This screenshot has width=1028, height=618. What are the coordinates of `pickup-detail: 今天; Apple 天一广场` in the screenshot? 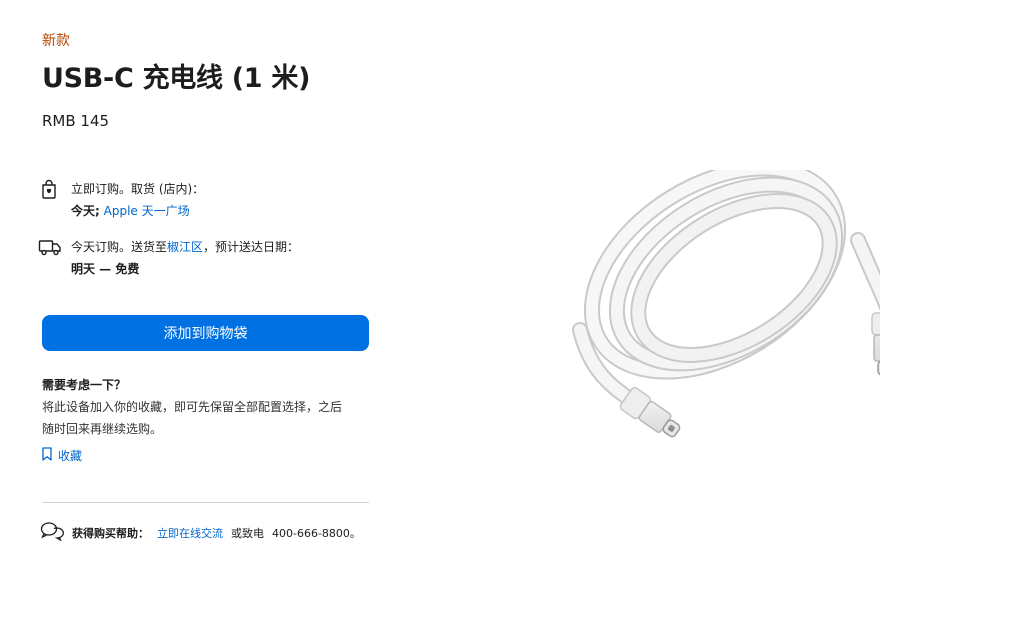 It's located at (137, 211).